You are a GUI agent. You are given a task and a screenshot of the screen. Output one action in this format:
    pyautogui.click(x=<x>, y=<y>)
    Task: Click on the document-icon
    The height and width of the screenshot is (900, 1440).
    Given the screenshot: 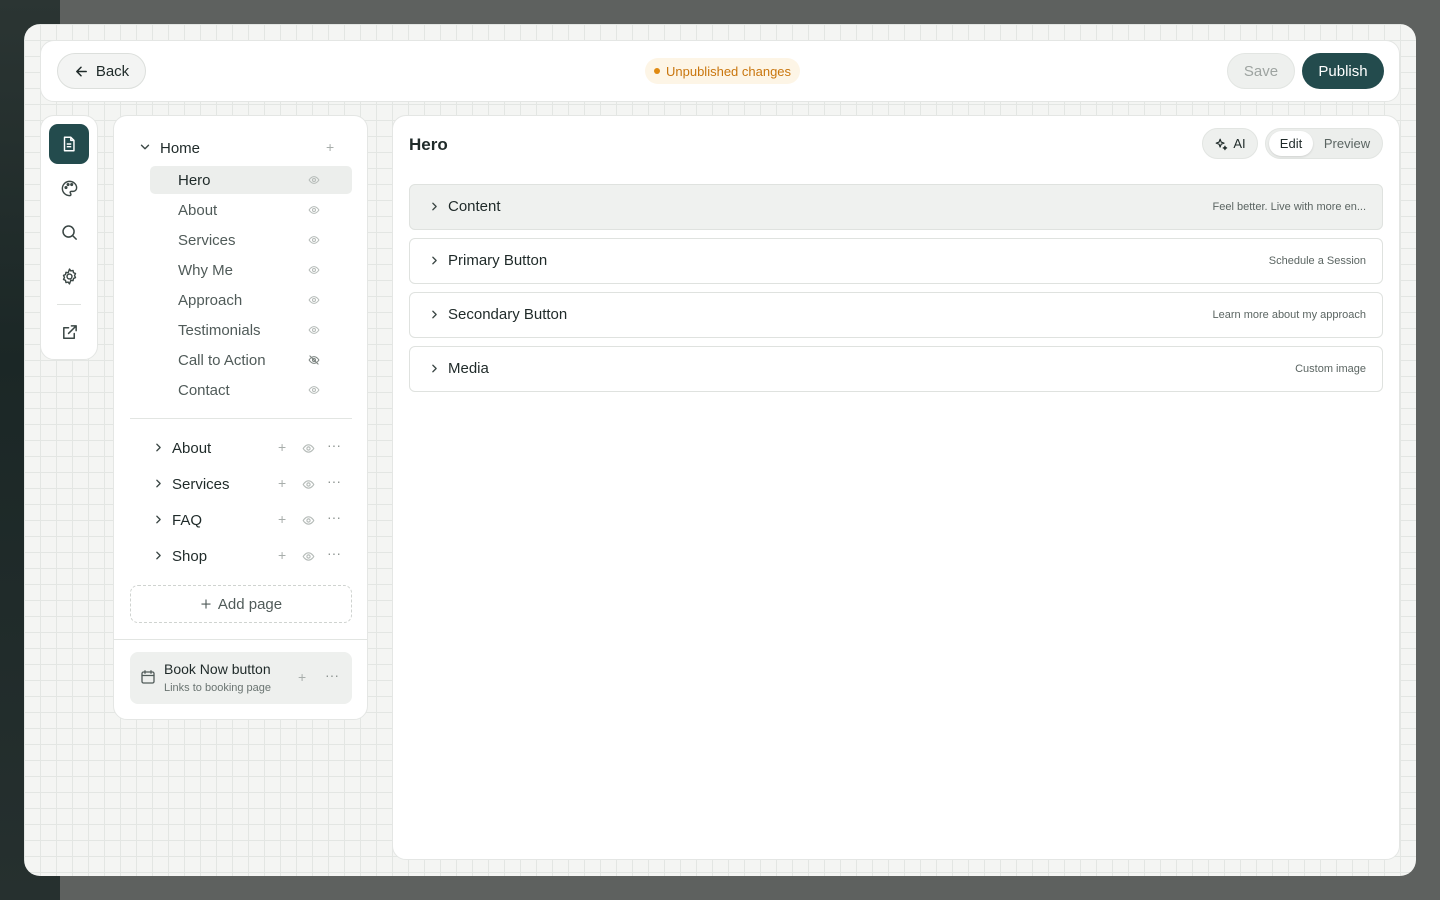 What is the action you would take?
    pyautogui.click(x=69, y=144)
    